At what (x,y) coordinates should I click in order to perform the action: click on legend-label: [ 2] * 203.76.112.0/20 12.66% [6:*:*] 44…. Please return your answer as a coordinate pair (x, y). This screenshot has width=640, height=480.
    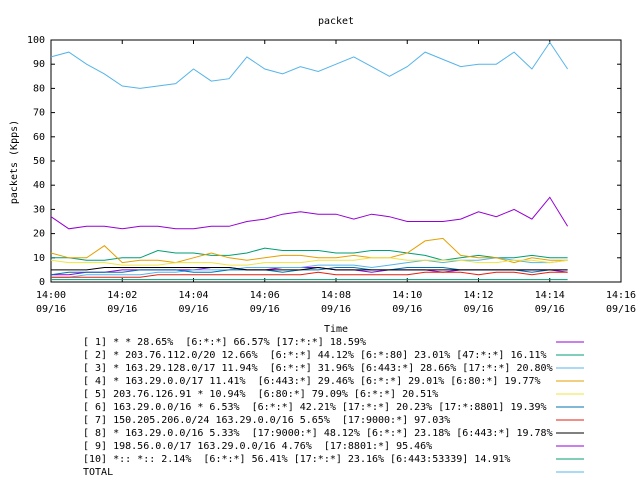
    Looking at the image, I should click on (315, 355).